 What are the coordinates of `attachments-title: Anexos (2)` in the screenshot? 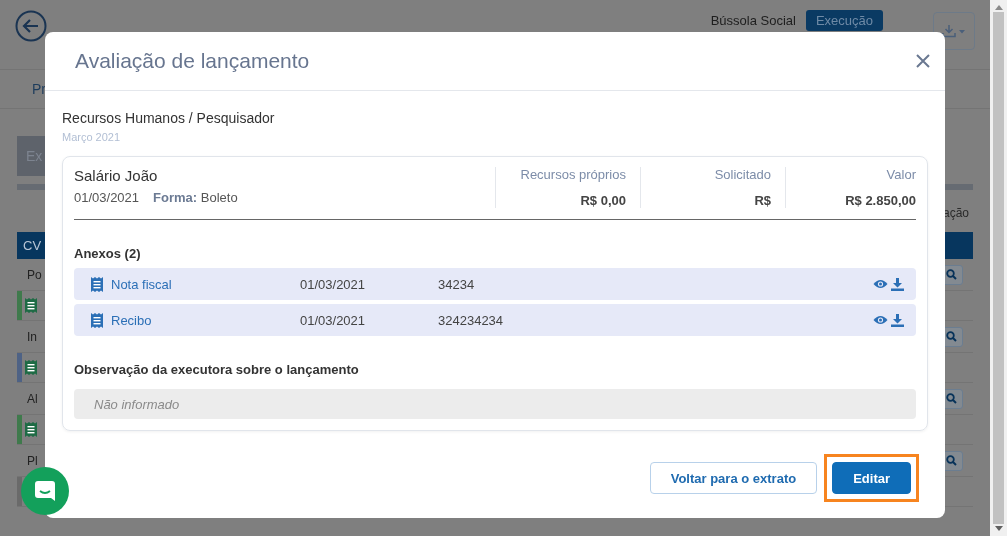 It's located at (108, 253).